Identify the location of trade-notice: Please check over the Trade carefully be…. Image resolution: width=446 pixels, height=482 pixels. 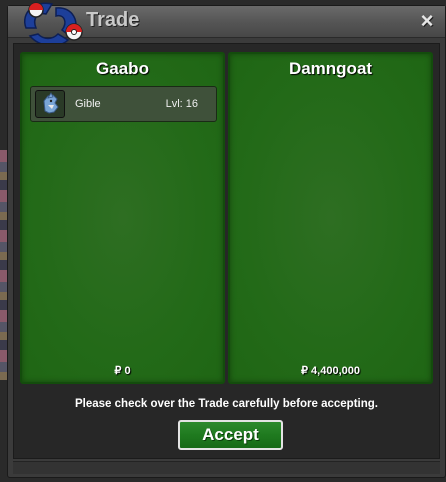
(226, 404).